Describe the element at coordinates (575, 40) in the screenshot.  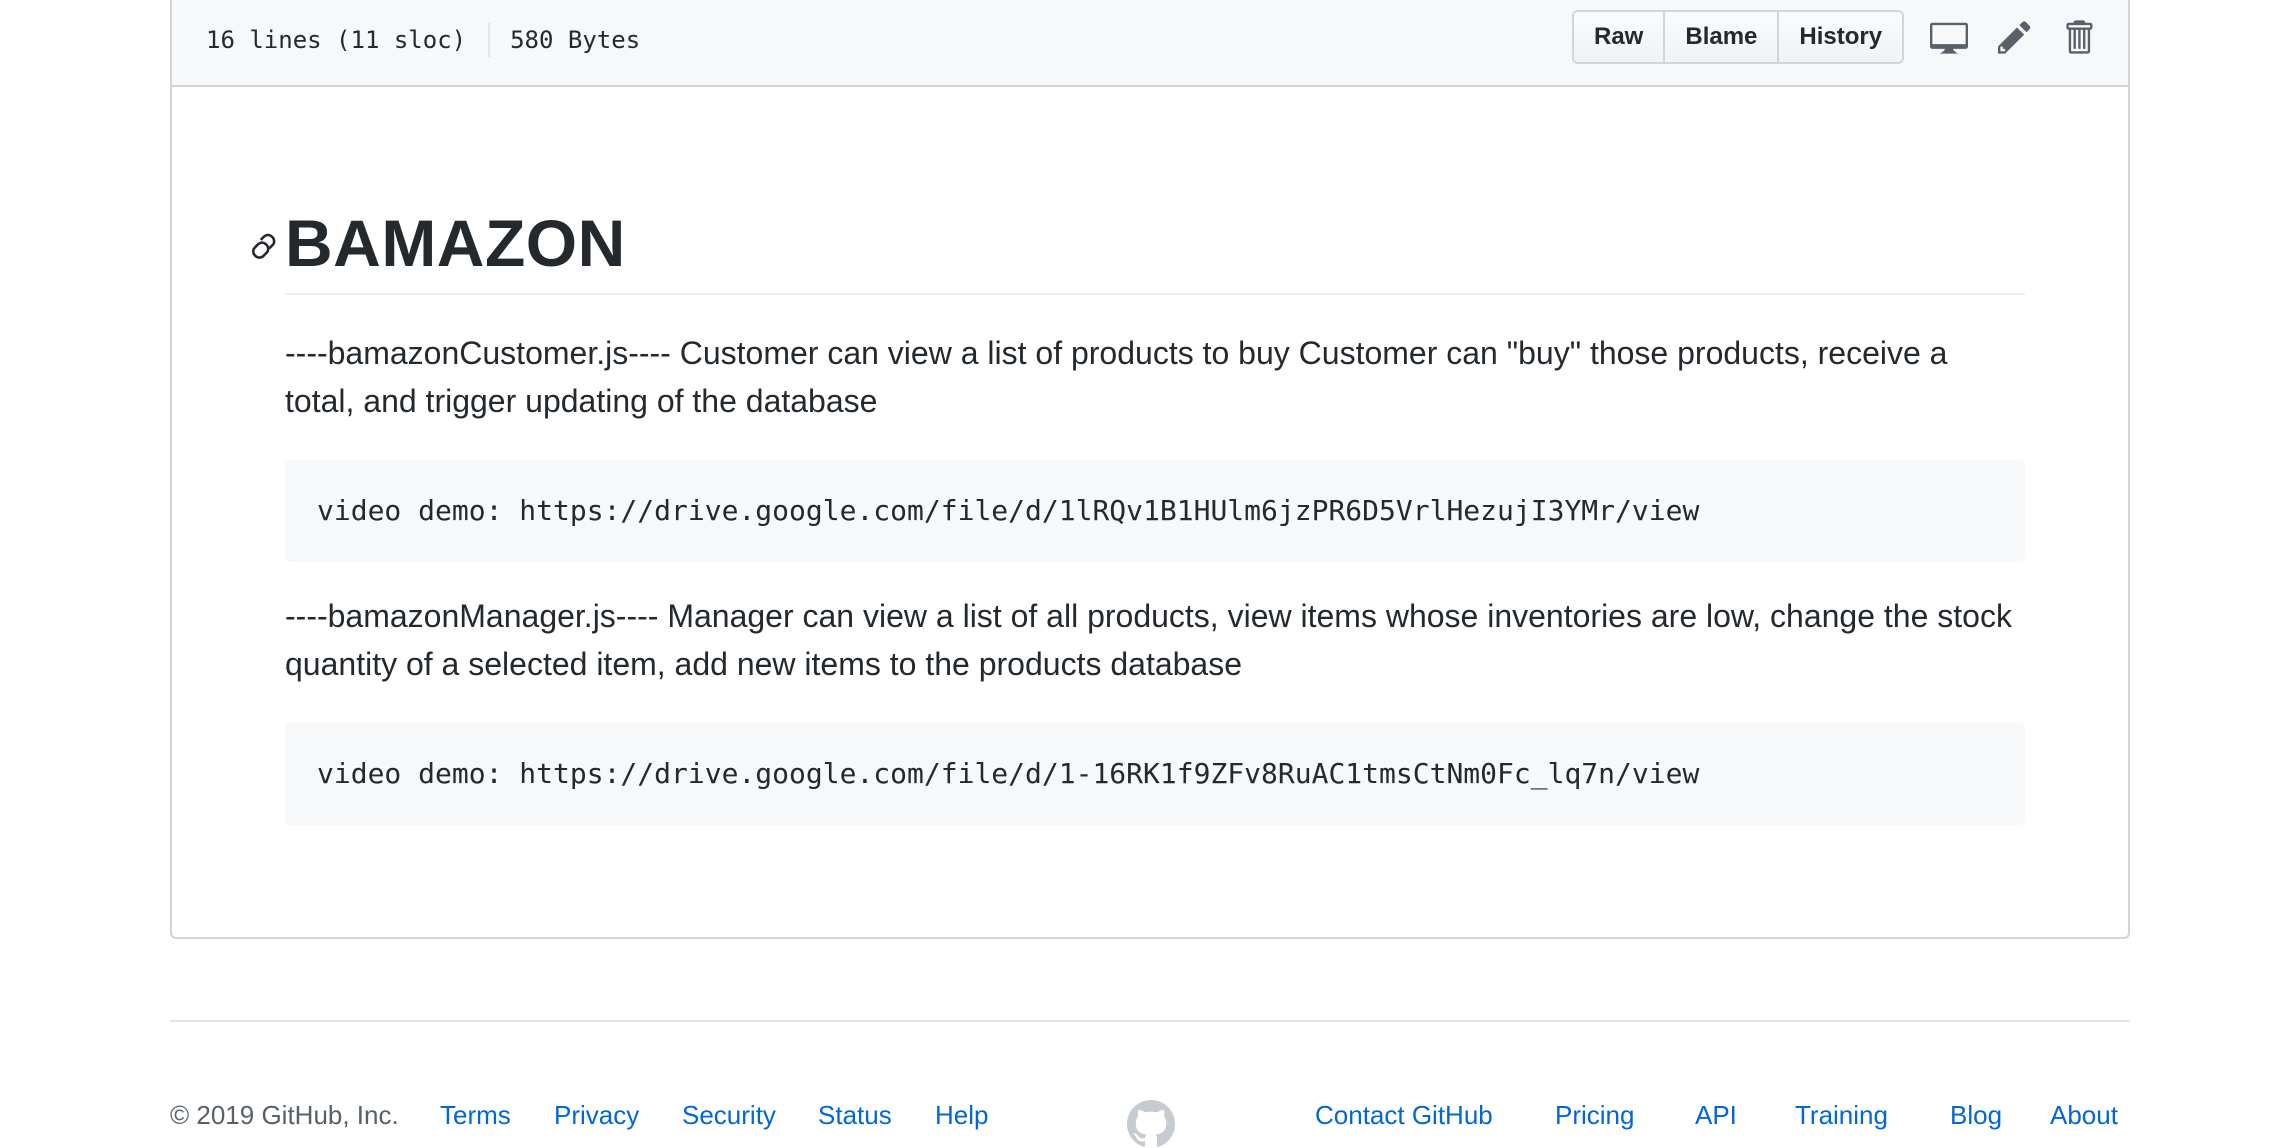
I see `file-size: 580 Bytes` at that location.